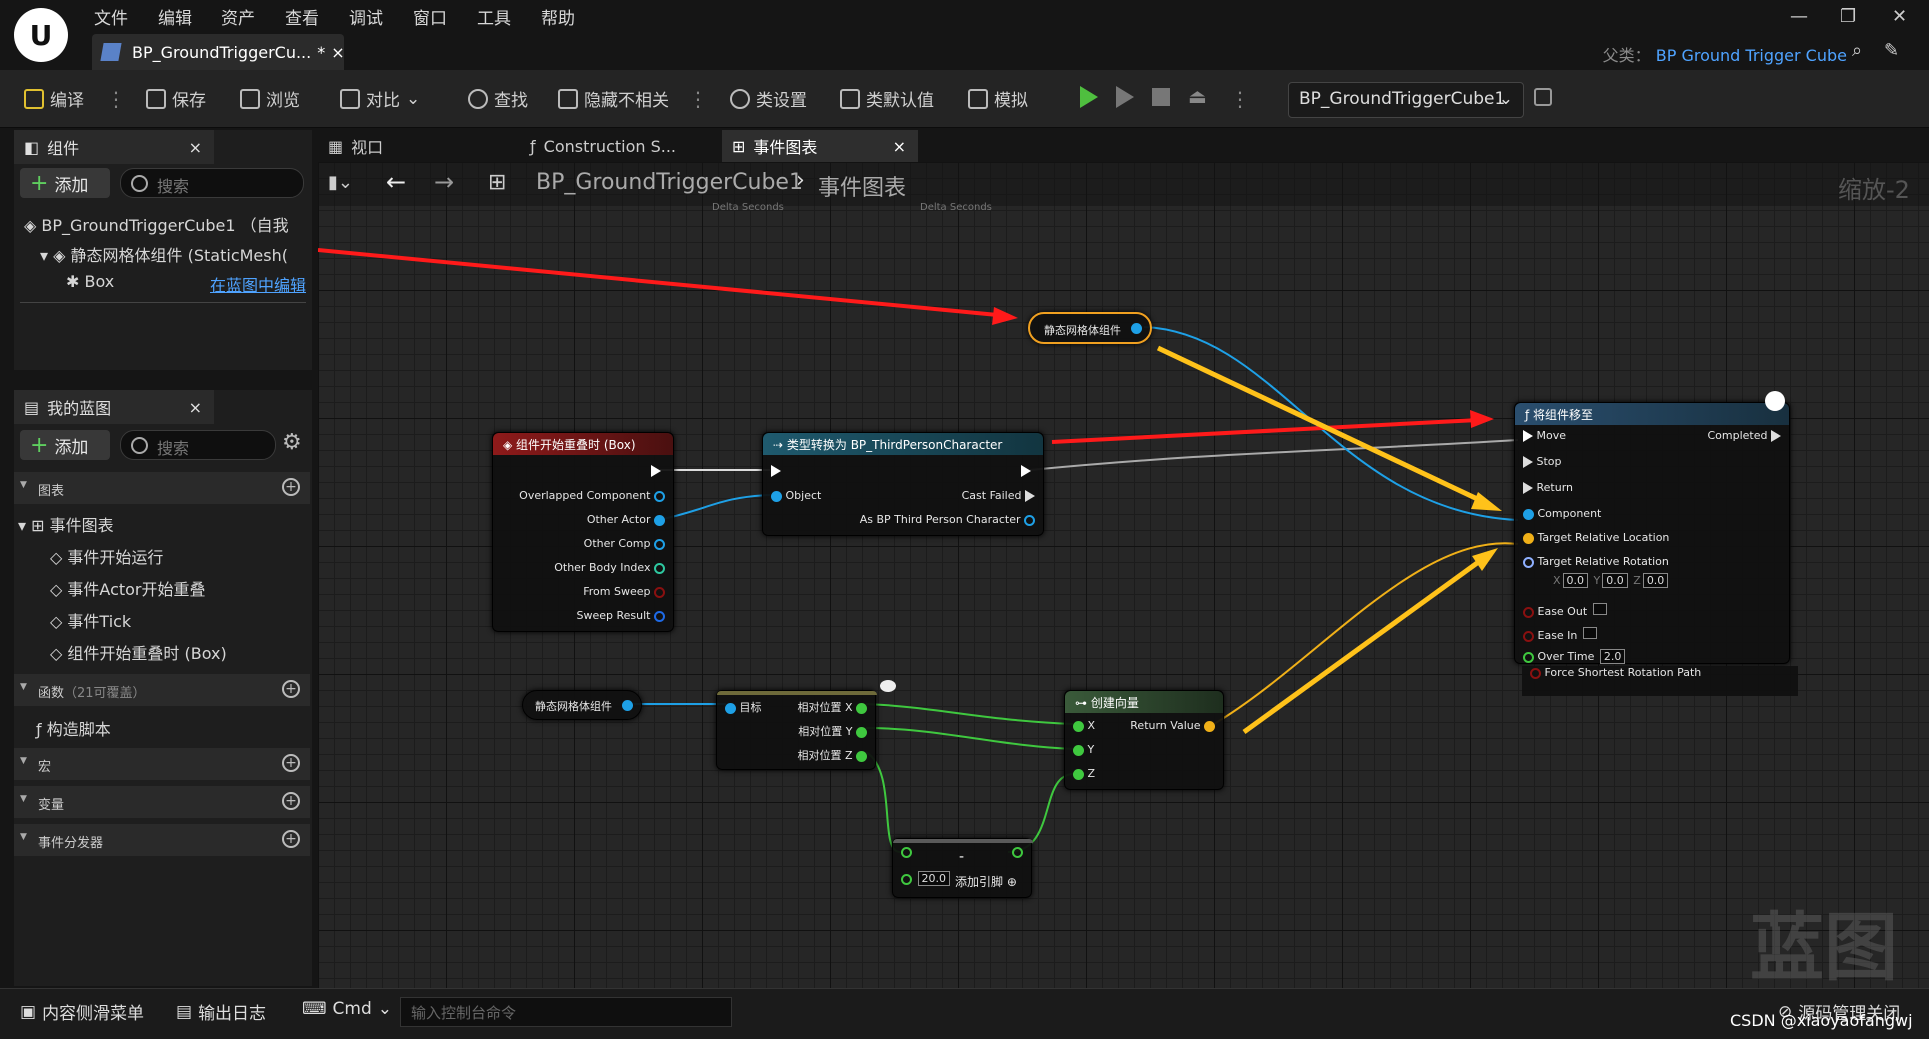 The width and height of the screenshot is (1929, 1039). I want to click on pin-ease-out: Ease Out, so click(1566, 610).